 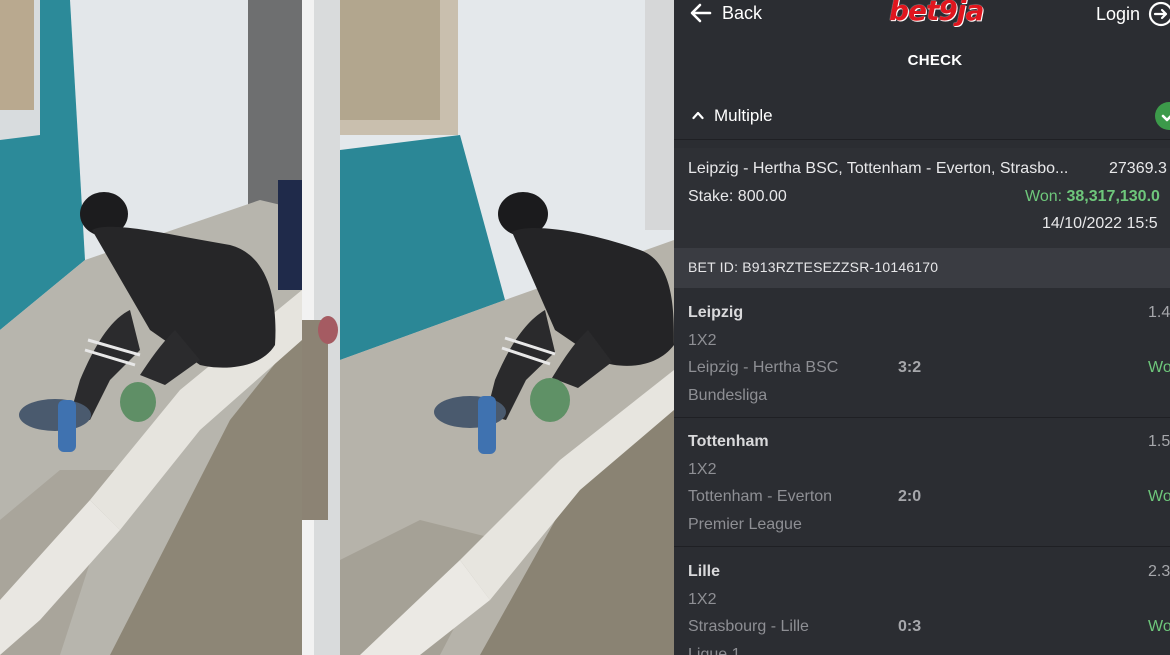 I want to click on login-label: Login, so click(x=1118, y=13).